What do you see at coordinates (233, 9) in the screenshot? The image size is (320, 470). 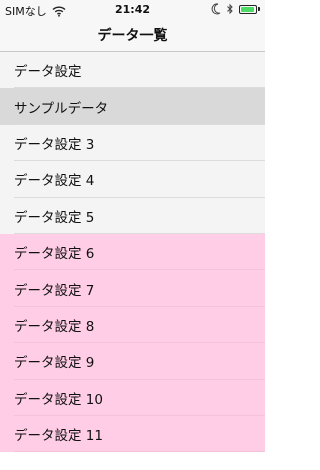 I see `status-right` at bounding box center [233, 9].